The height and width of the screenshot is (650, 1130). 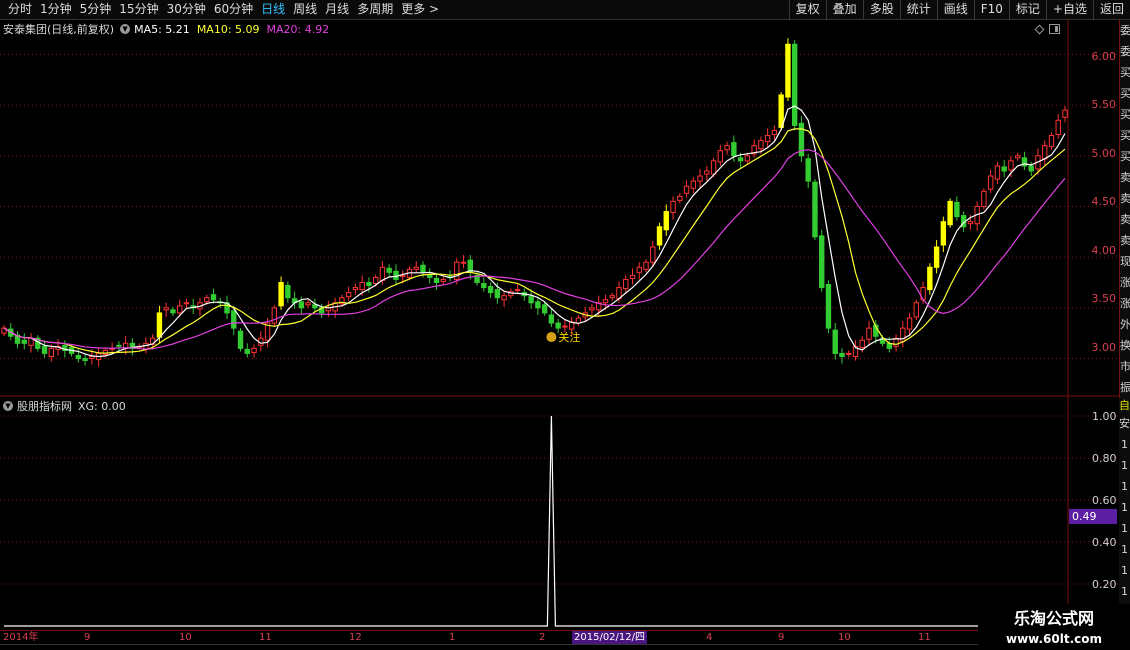 I want to click on indicator-axis-label: 1.00, so click(x=1104, y=416).